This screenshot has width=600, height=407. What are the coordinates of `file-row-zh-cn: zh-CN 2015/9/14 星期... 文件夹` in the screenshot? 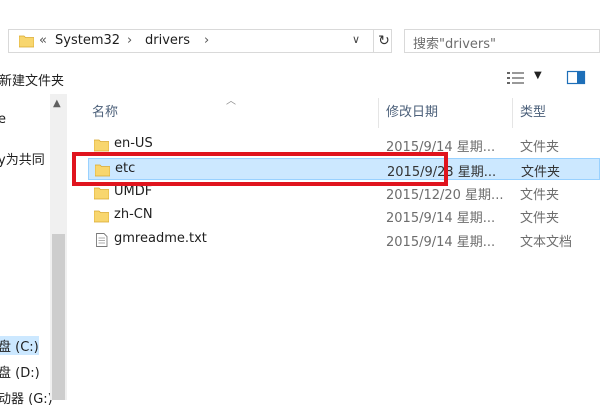 It's located at (344, 216).